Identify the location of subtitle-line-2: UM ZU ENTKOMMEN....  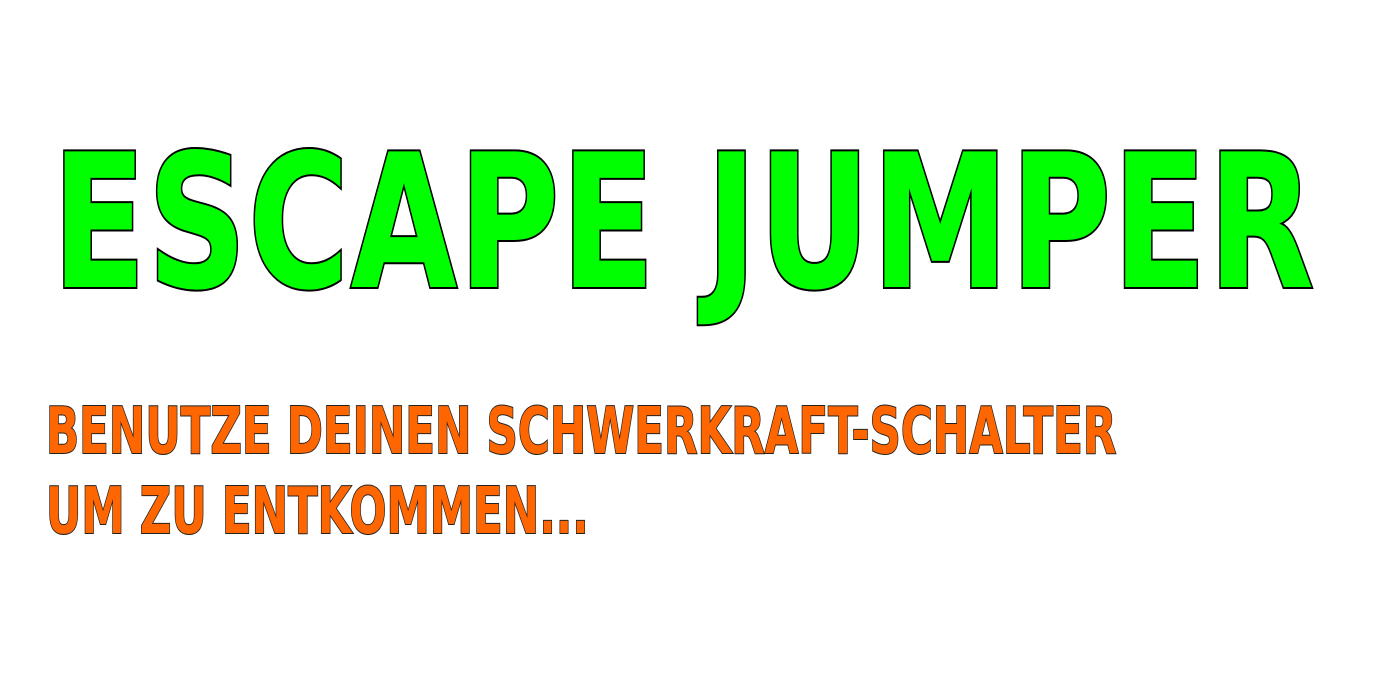
(317, 512).